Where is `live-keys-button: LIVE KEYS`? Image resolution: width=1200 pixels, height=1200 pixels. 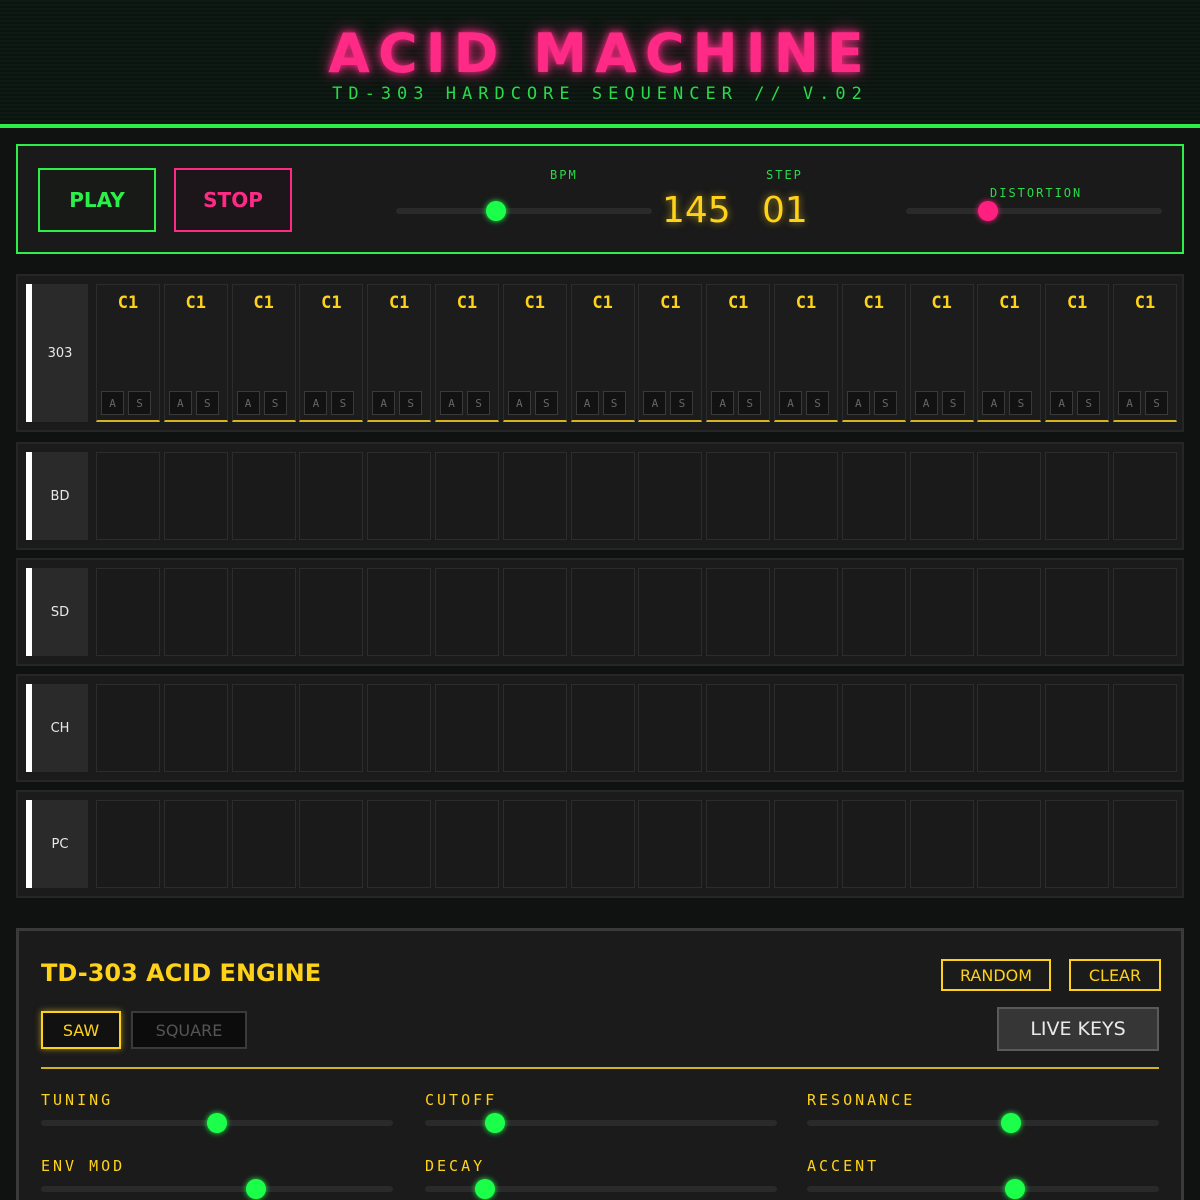
live-keys-button: LIVE KEYS is located at coordinates (1078, 1029).